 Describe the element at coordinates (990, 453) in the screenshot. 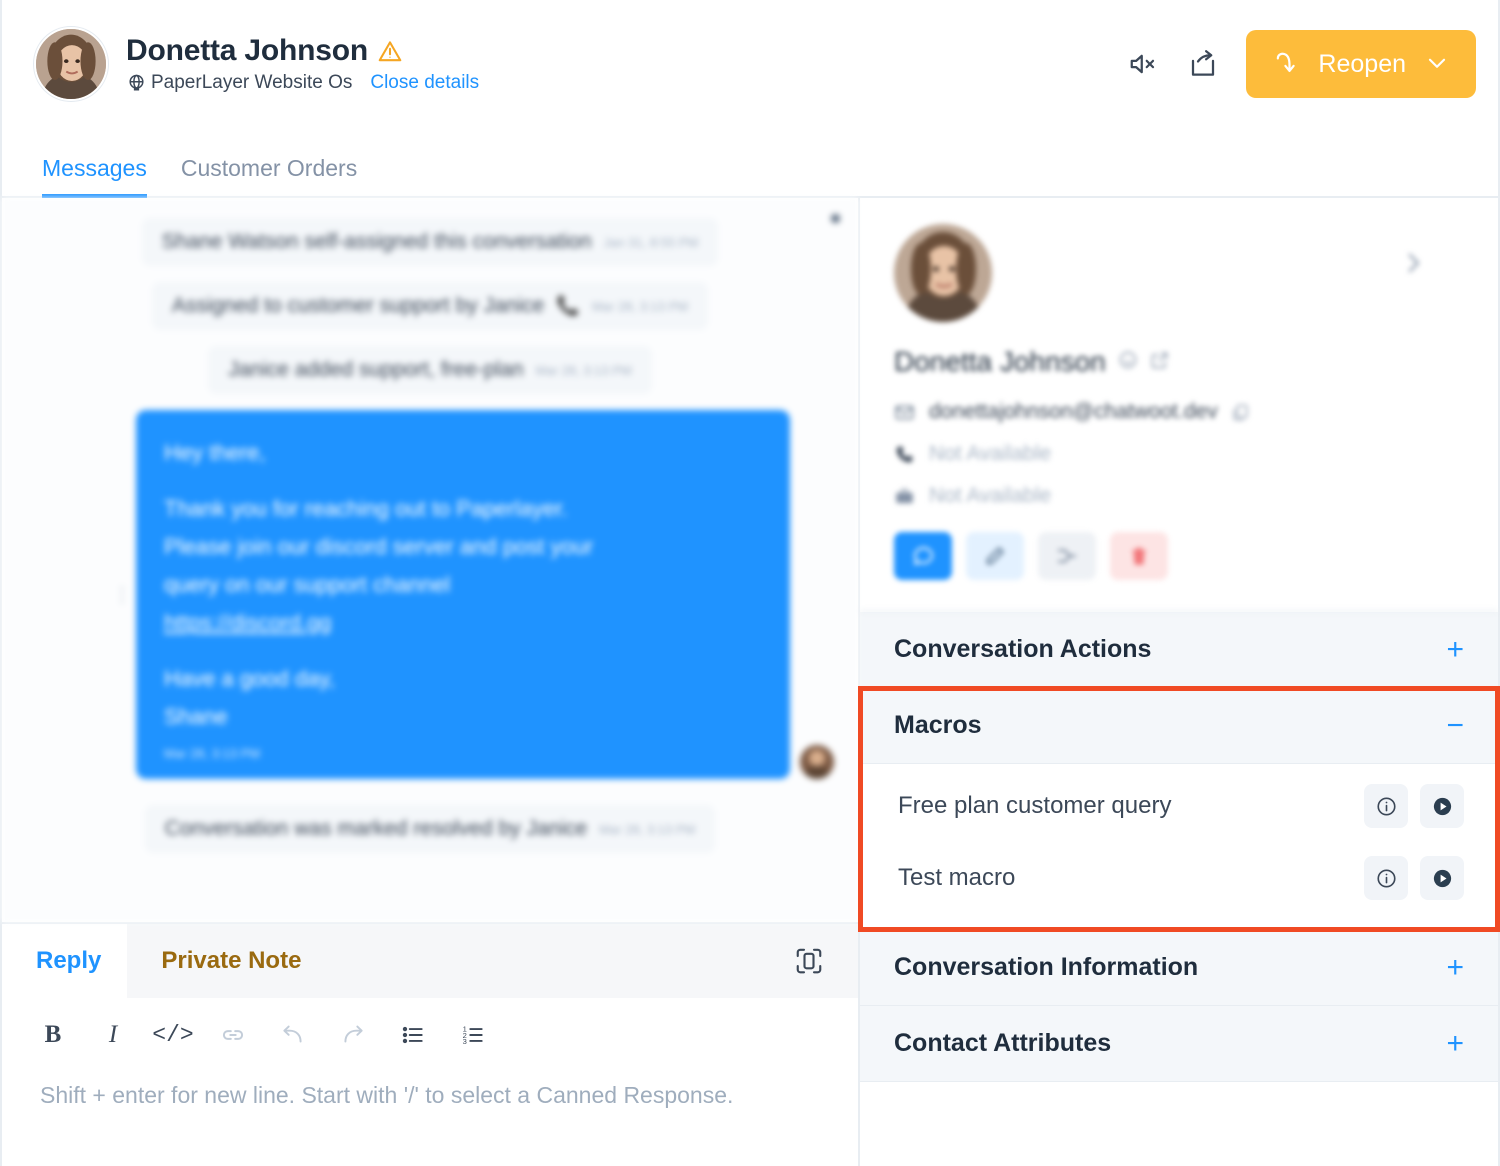

I see `contact-phone: Not Available` at that location.